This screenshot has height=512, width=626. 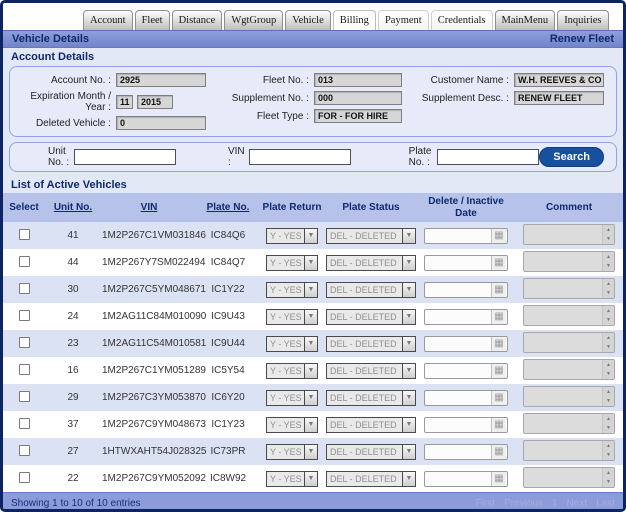 What do you see at coordinates (358, 80) in the screenshot?
I see `fleet-no-field: 013` at bounding box center [358, 80].